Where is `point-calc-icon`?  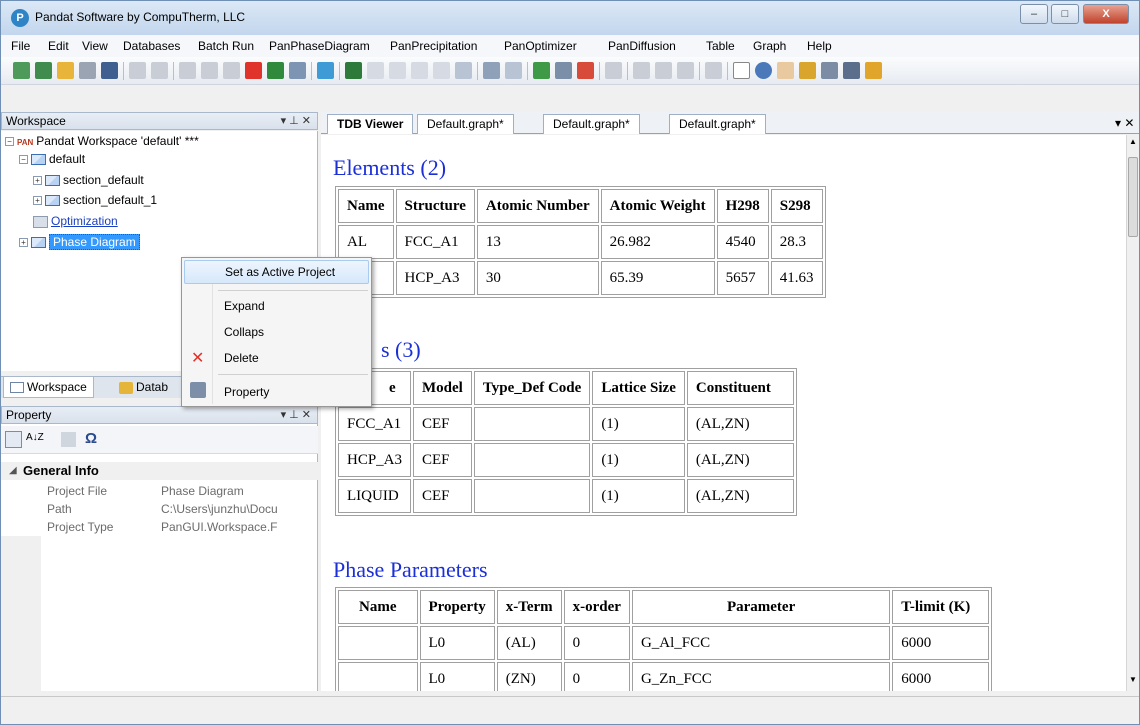 point-calc-icon is located at coordinates (375, 70).